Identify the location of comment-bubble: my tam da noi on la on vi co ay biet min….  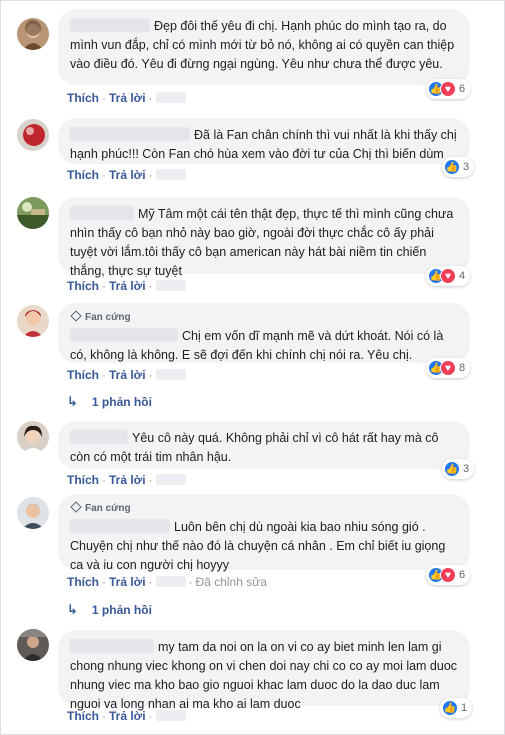
(264, 670).